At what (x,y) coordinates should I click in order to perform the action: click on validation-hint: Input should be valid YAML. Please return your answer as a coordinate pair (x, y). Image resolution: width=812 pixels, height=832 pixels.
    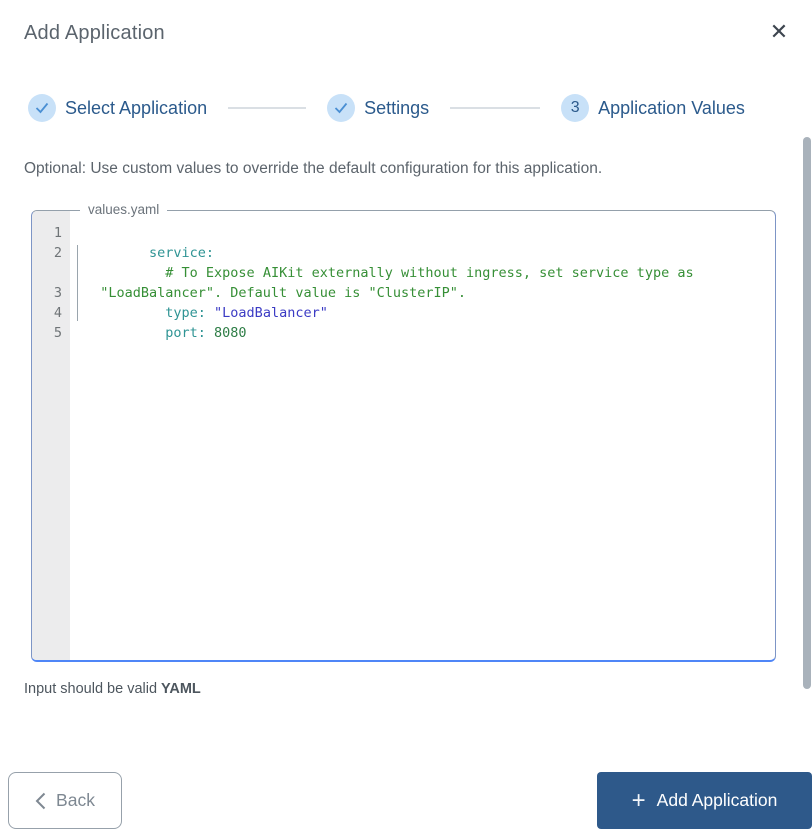
    Looking at the image, I should click on (112, 689).